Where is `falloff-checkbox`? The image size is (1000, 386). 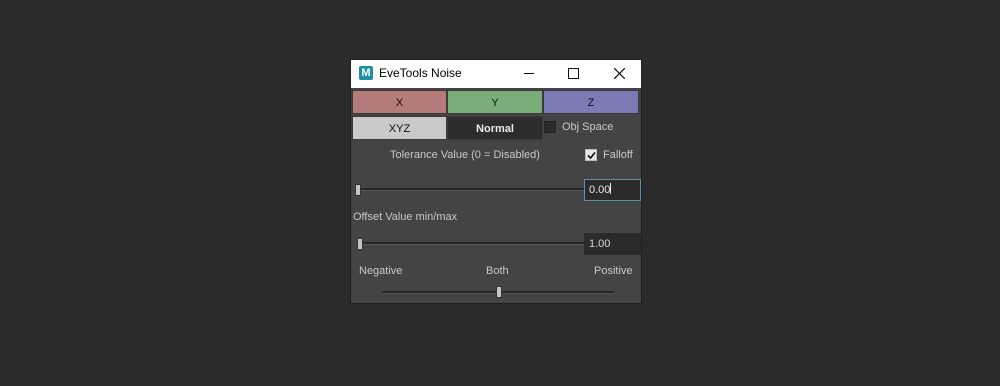 falloff-checkbox is located at coordinates (591, 155).